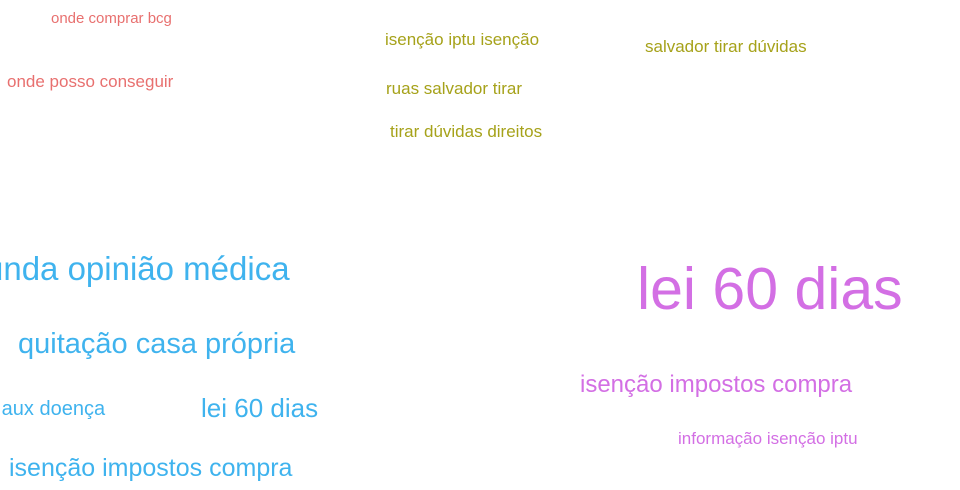 The height and width of the screenshot is (490, 960). I want to click on term-onde-comprar-bcg: onde comprar bcg, so click(111, 18).